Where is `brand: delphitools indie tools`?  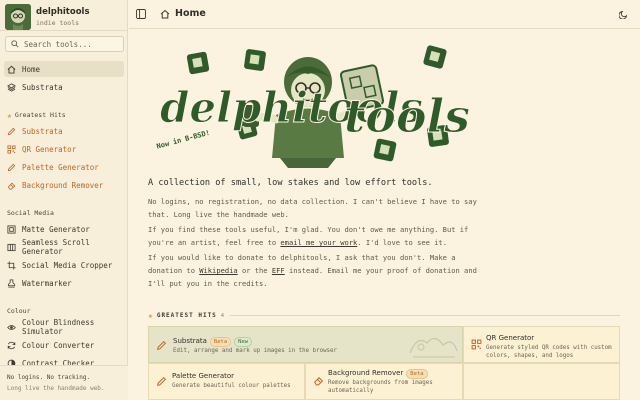 brand: delphitools indie tools is located at coordinates (47, 17).